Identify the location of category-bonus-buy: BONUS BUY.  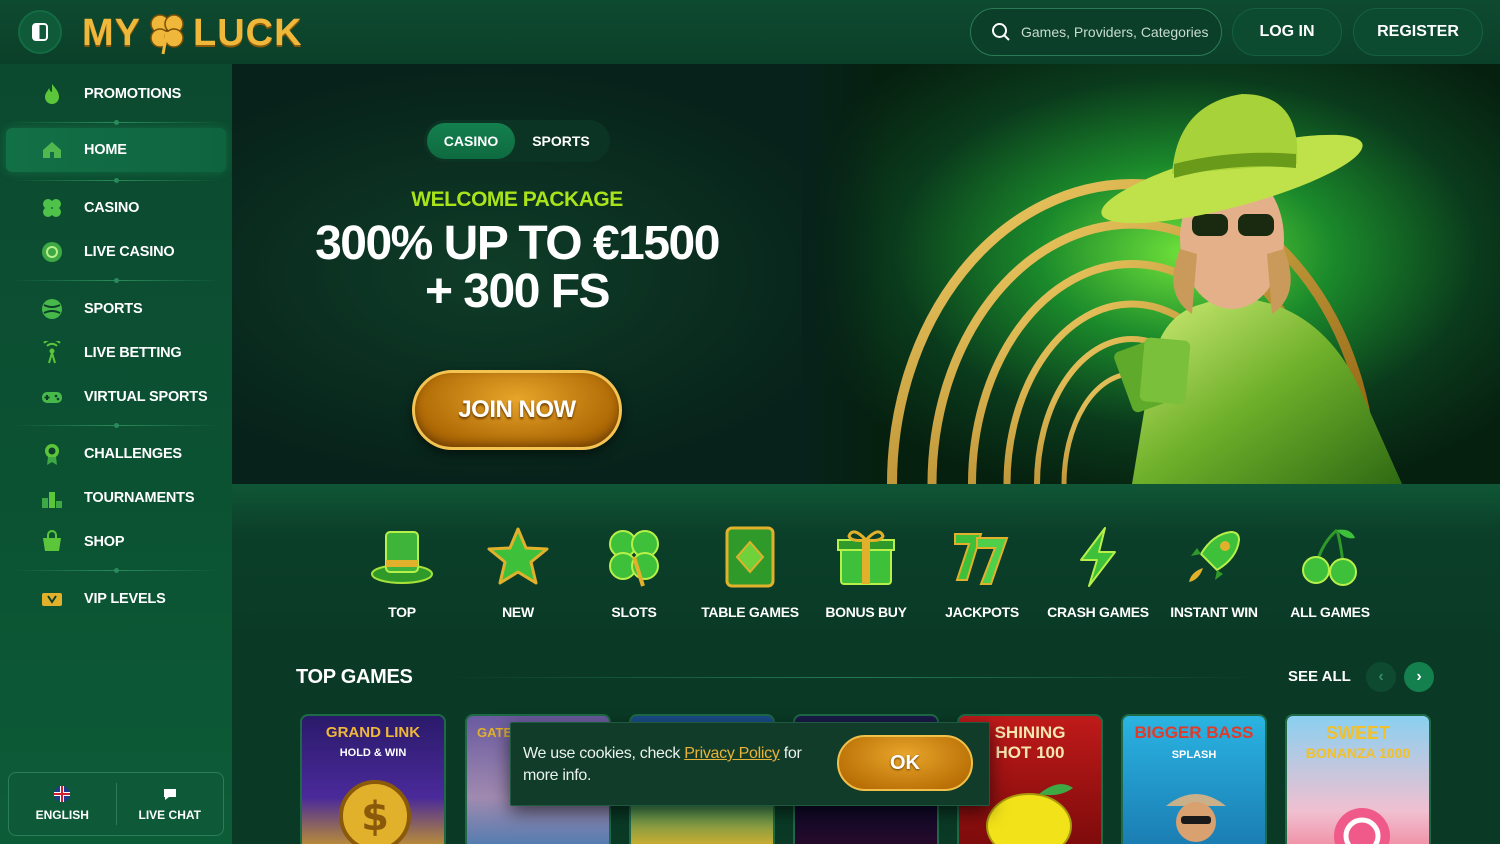
(866, 572).